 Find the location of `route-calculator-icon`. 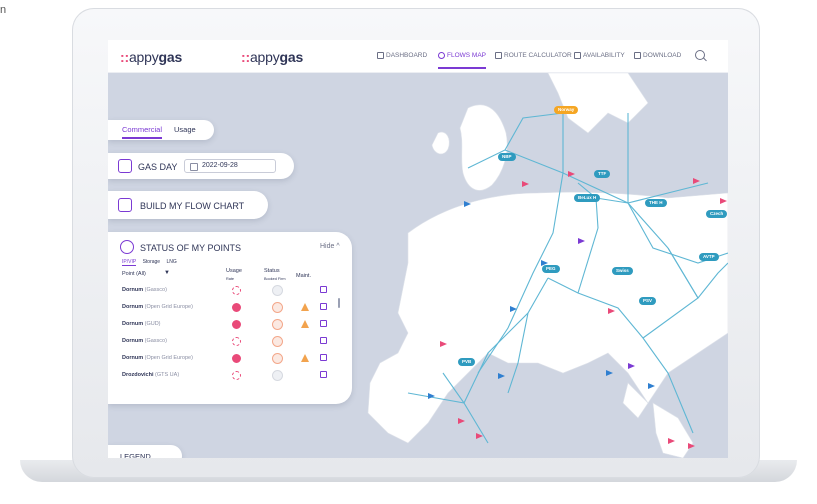

route-calculator-icon is located at coordinates (498, 55).